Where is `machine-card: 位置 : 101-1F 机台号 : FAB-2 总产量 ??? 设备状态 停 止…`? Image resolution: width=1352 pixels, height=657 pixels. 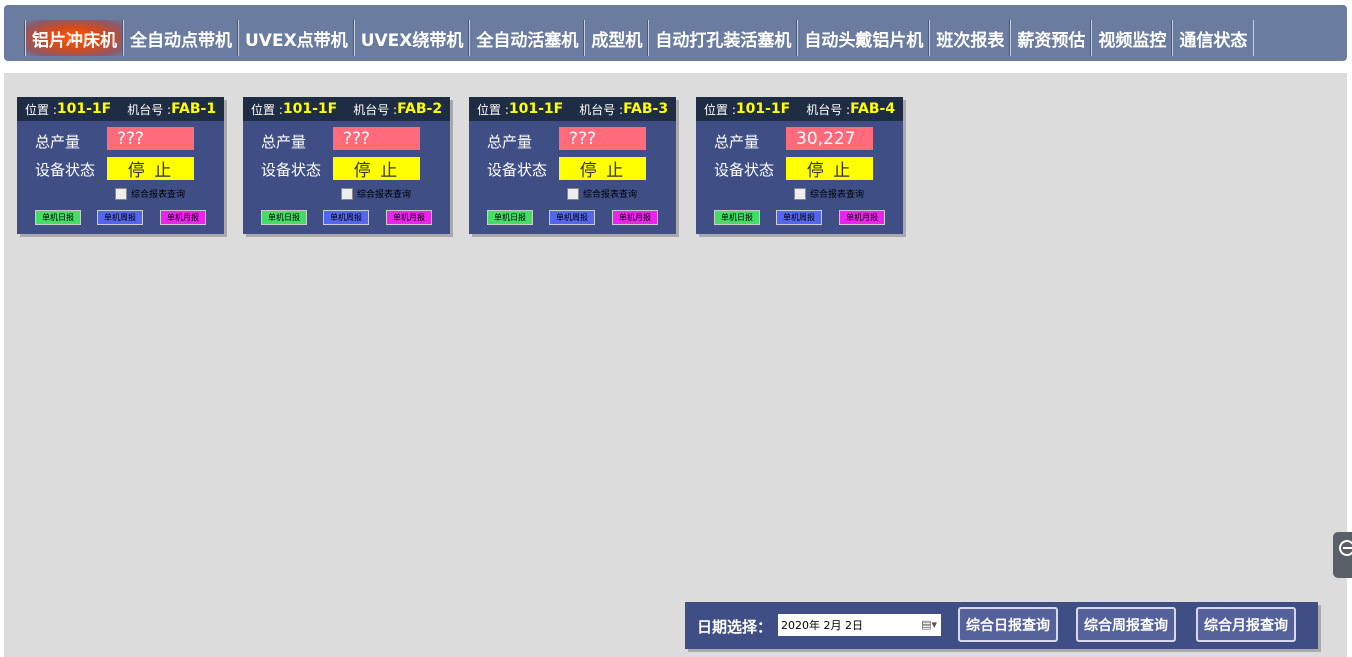 machine-card: 位置 : 101-1F 机台号 : FAB-2 总产量 ??? 设备状态 停 止… is located at coordinates (346, 165).